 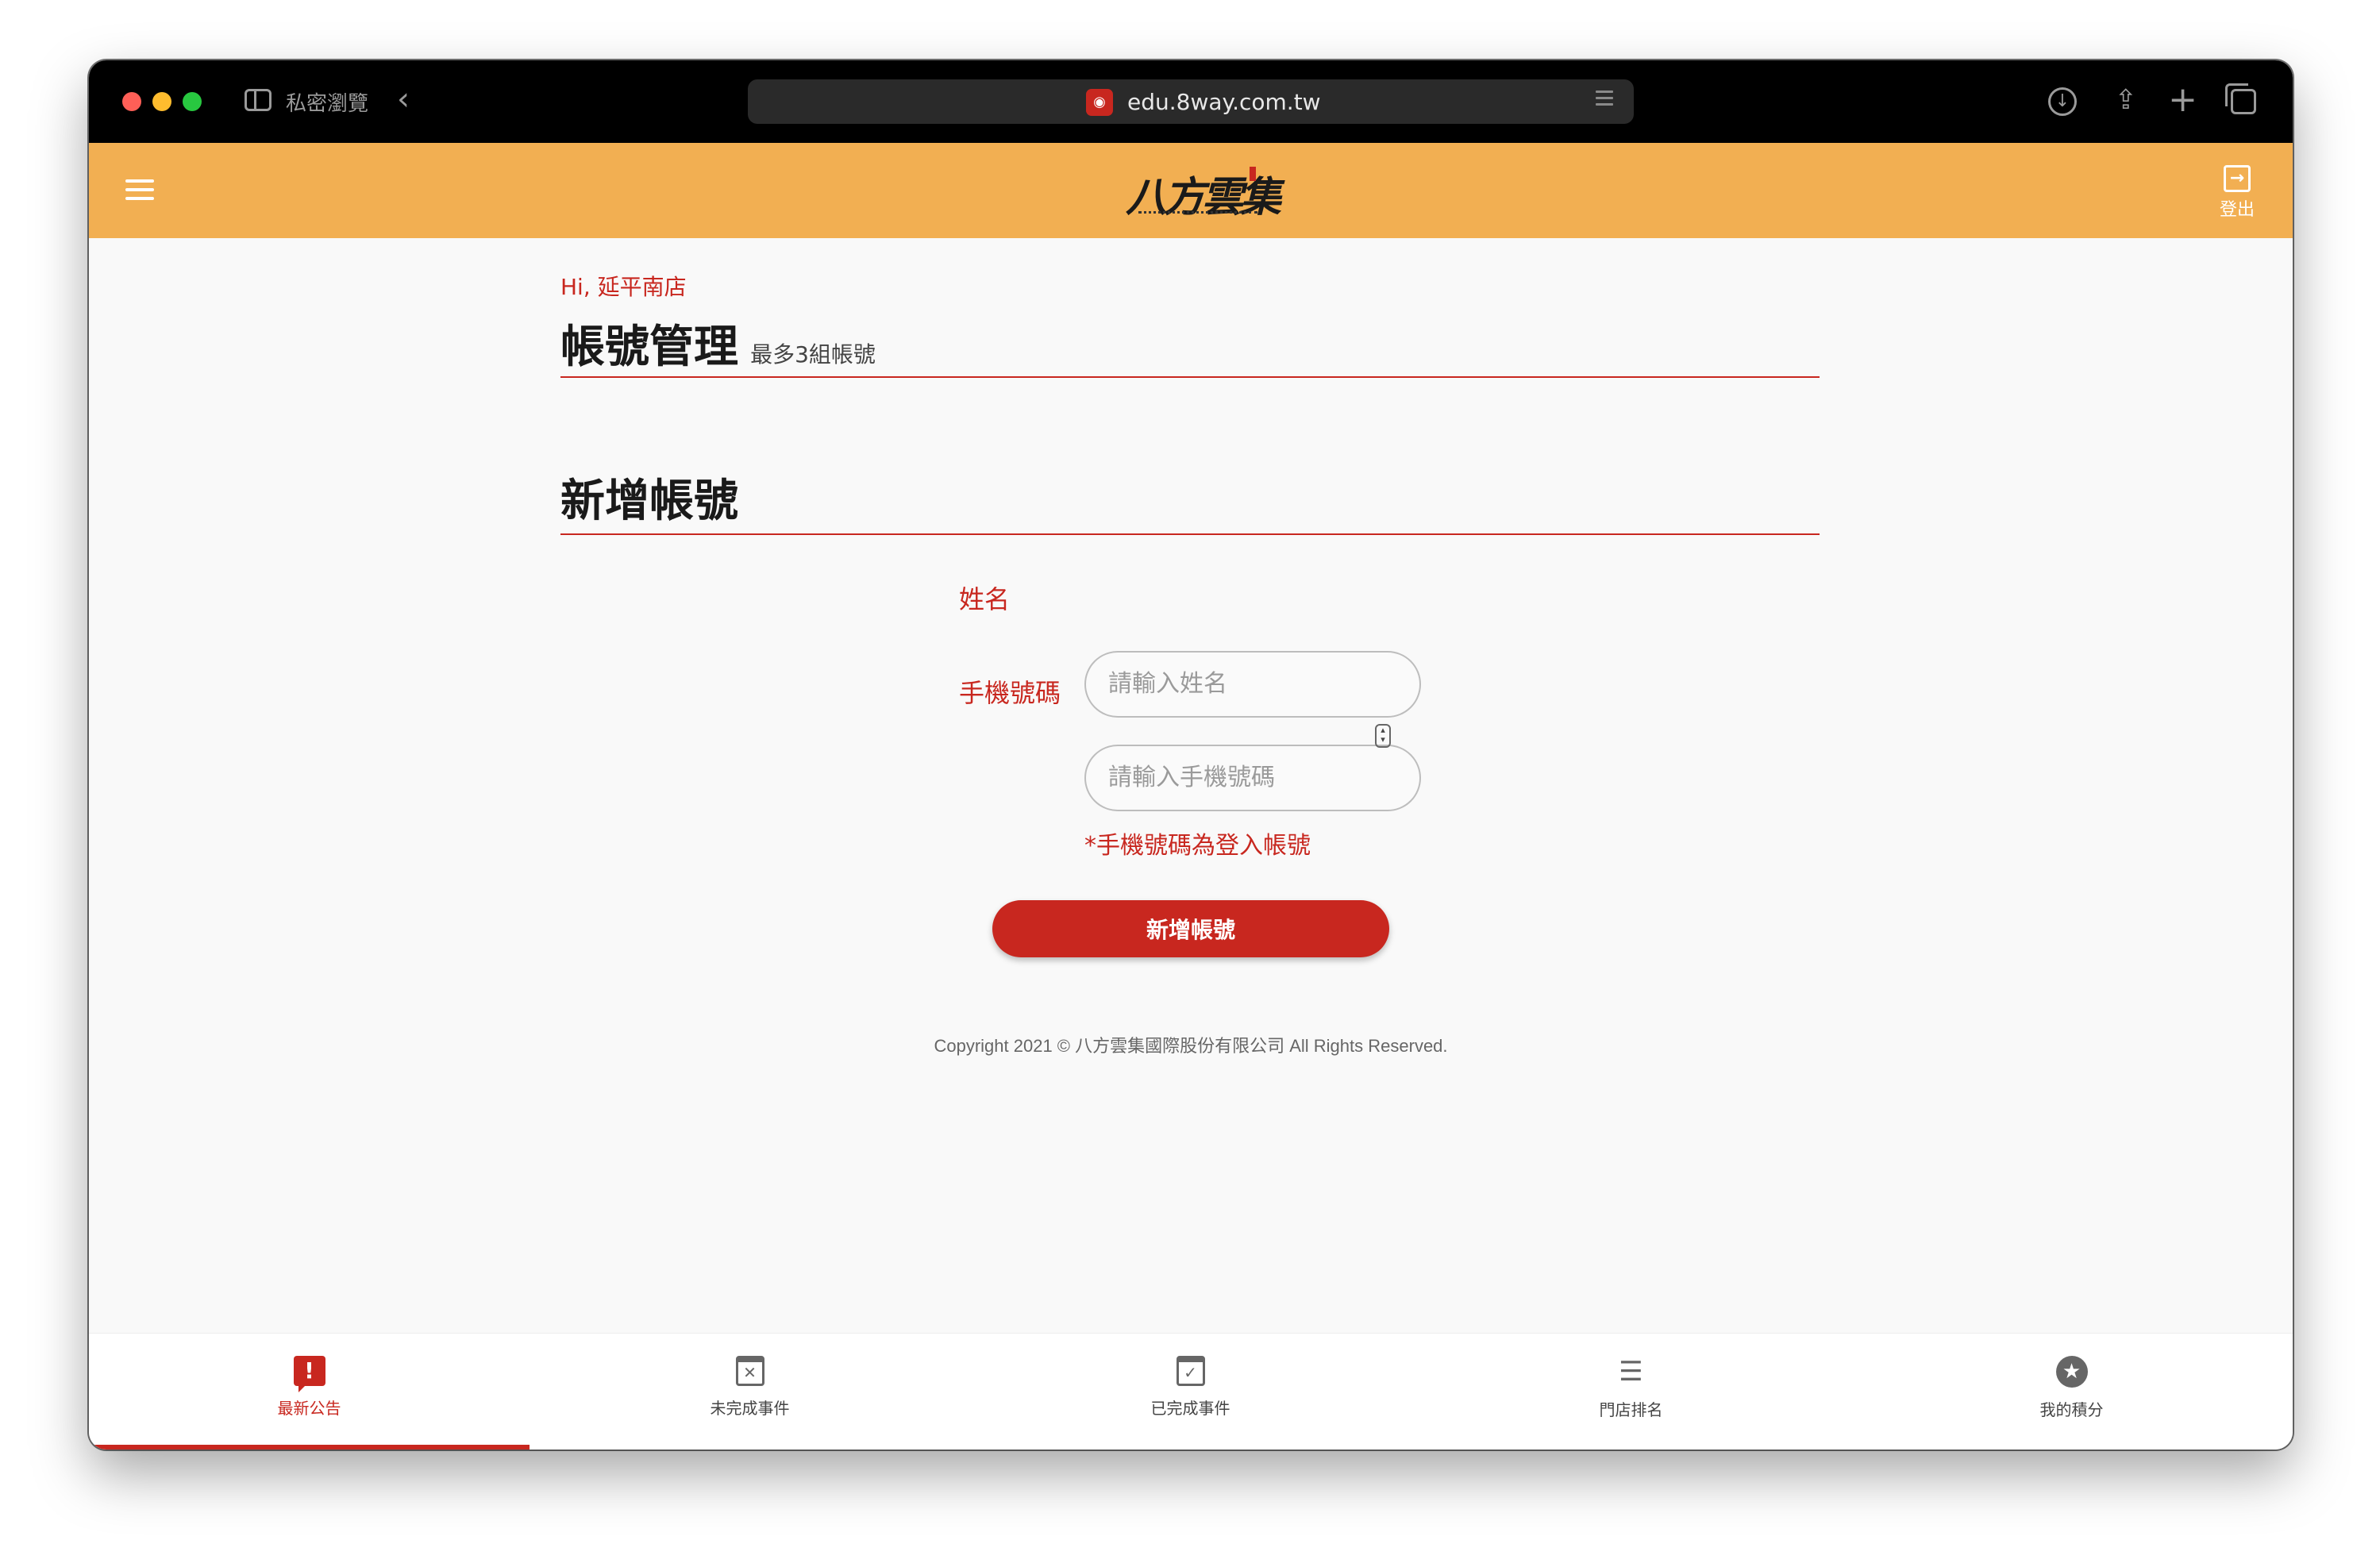 What do you see at coordinates (1190, 928) in the screenshot?
I see `add-account-button: 新增帳號` at bounding box center [1190, 928].